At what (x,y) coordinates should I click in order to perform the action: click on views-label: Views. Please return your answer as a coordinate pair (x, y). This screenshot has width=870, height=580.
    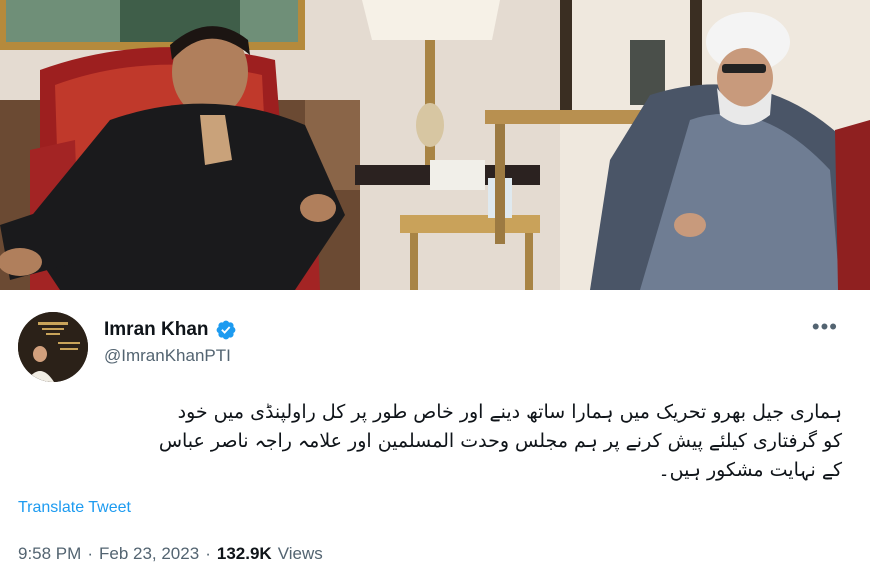
    Looking at the image, I should click on (300, 553).